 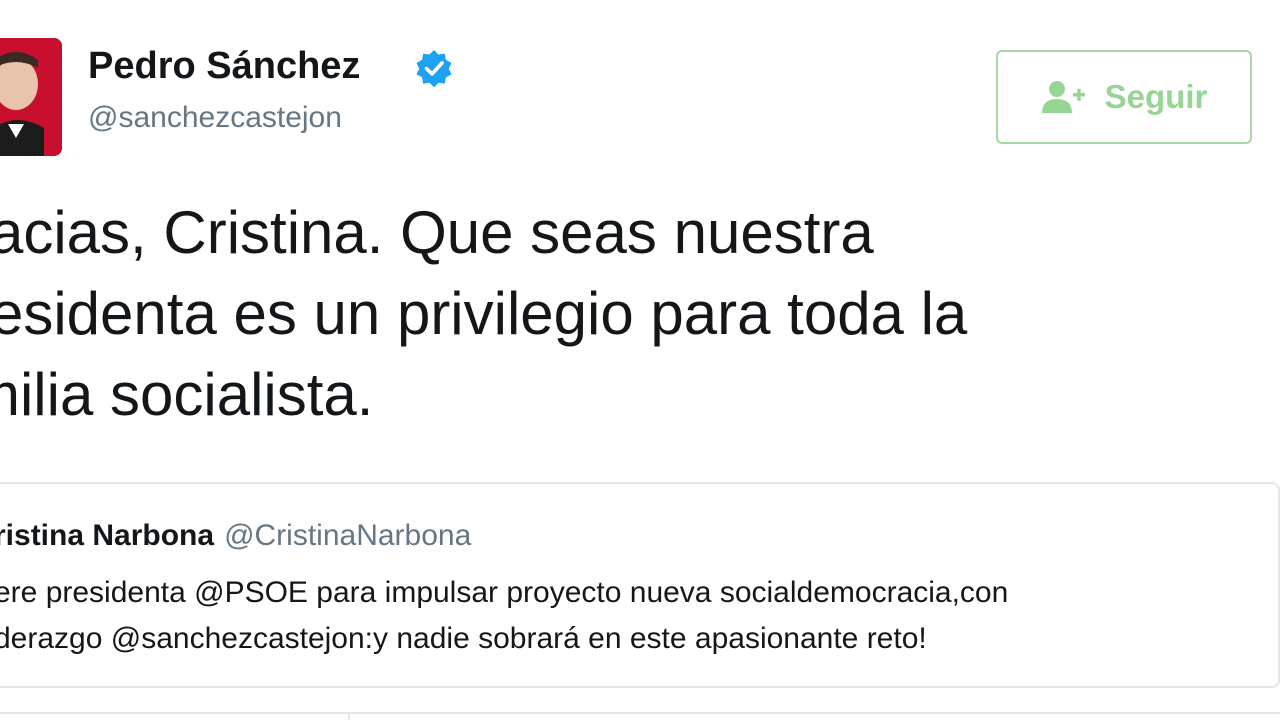 I want to click on quoted-author-name: ristina Narbona, so click(x=107, y=535).